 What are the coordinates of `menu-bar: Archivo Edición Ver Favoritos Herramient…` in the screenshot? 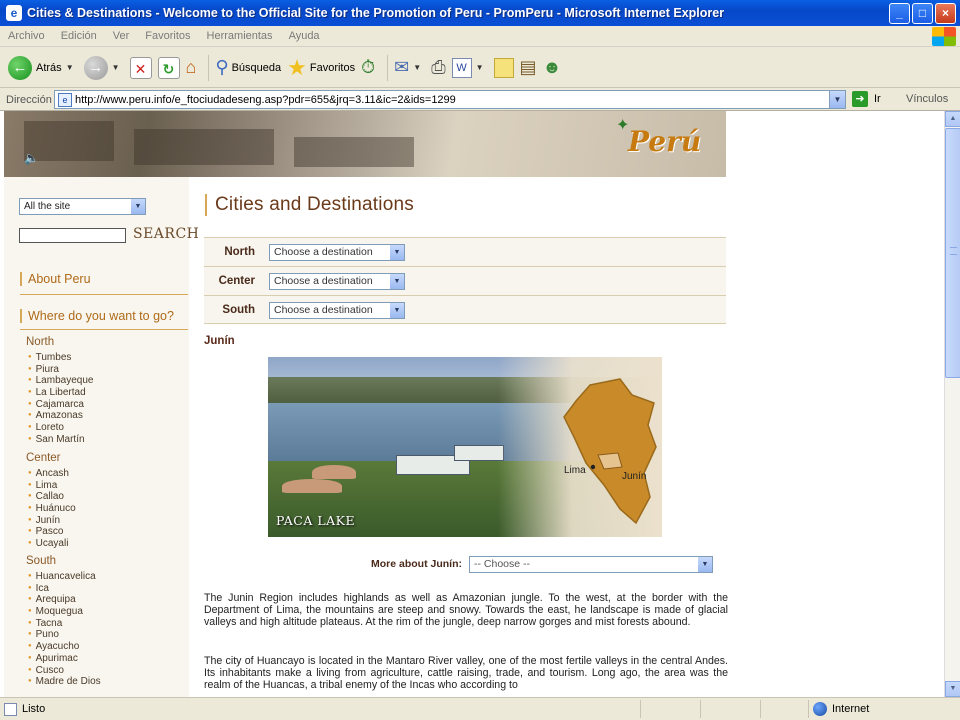 It's located at (480, 36).